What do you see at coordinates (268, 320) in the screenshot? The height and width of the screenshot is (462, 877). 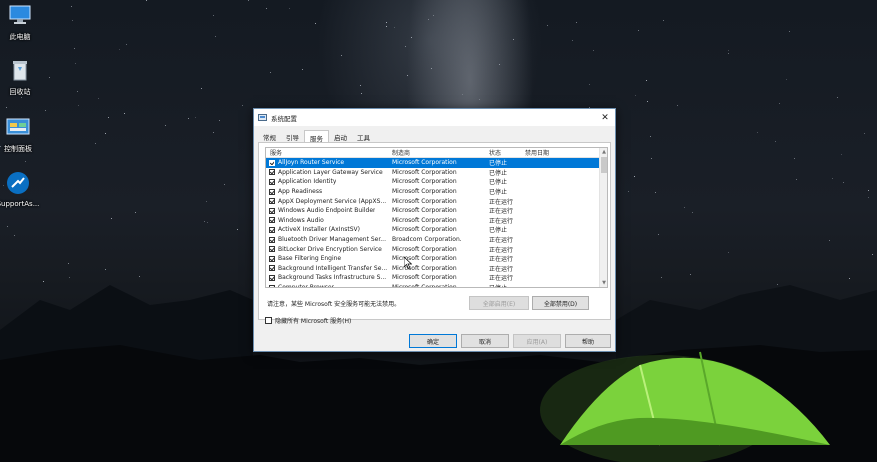 I see `checkbox-box` at bounding box center [268, 320].